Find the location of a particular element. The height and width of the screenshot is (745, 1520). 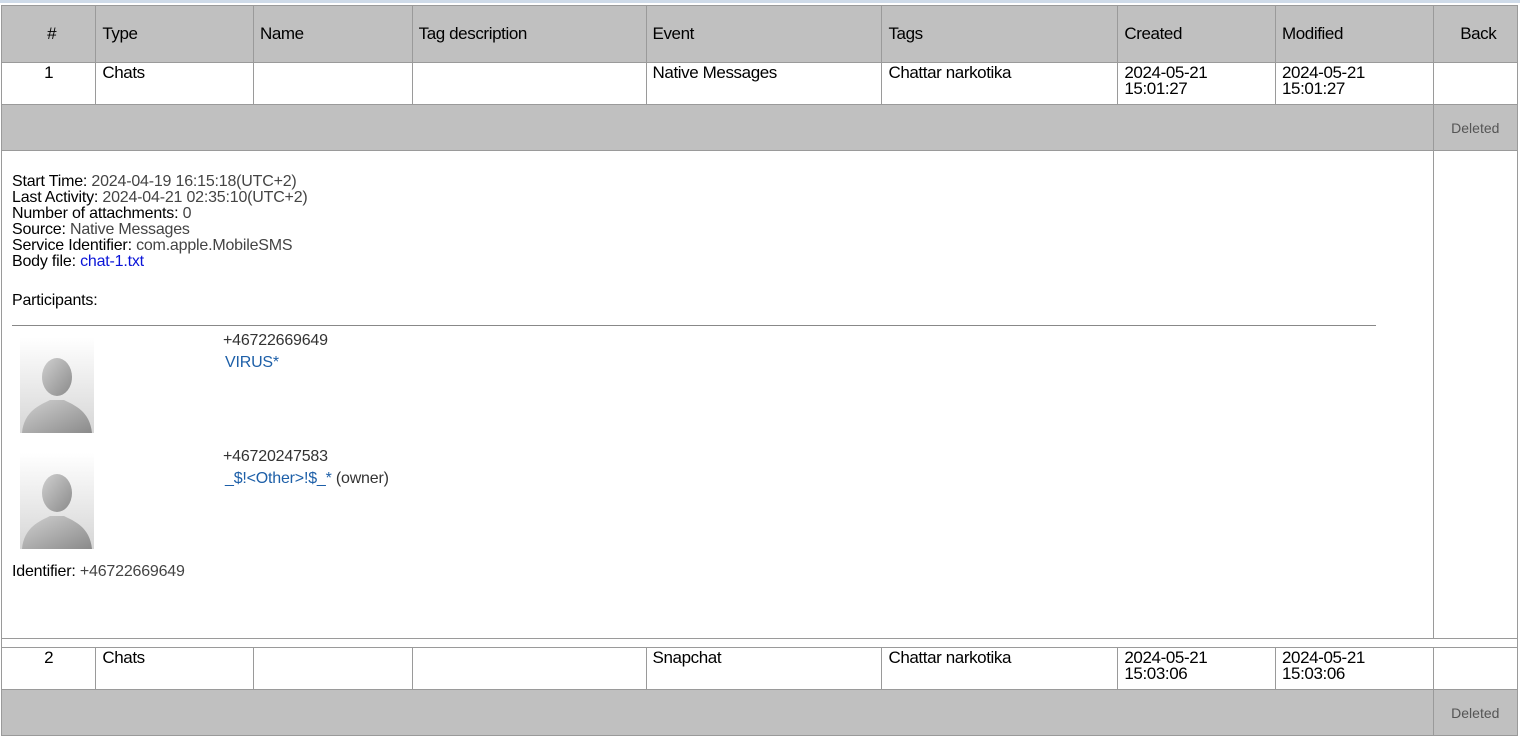

identifier-label: Identifier: is located at coordinates (44, 571).